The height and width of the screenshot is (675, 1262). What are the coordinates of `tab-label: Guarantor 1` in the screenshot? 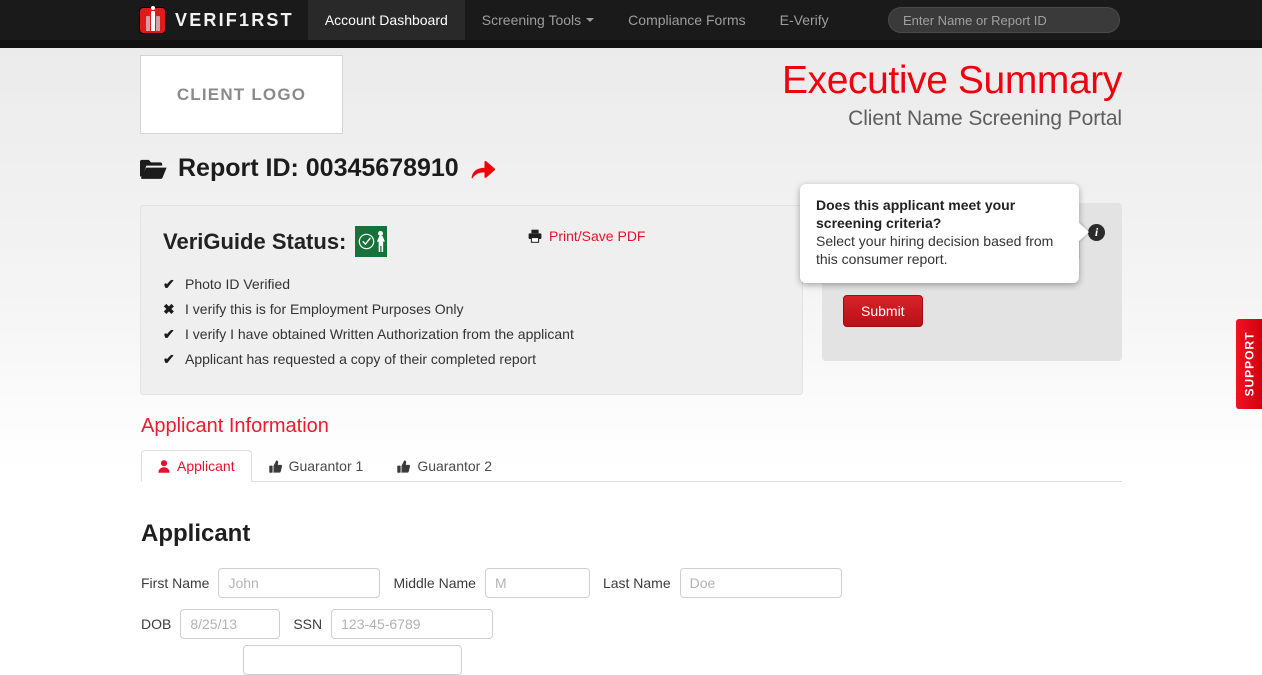 It's located at (326, 466).